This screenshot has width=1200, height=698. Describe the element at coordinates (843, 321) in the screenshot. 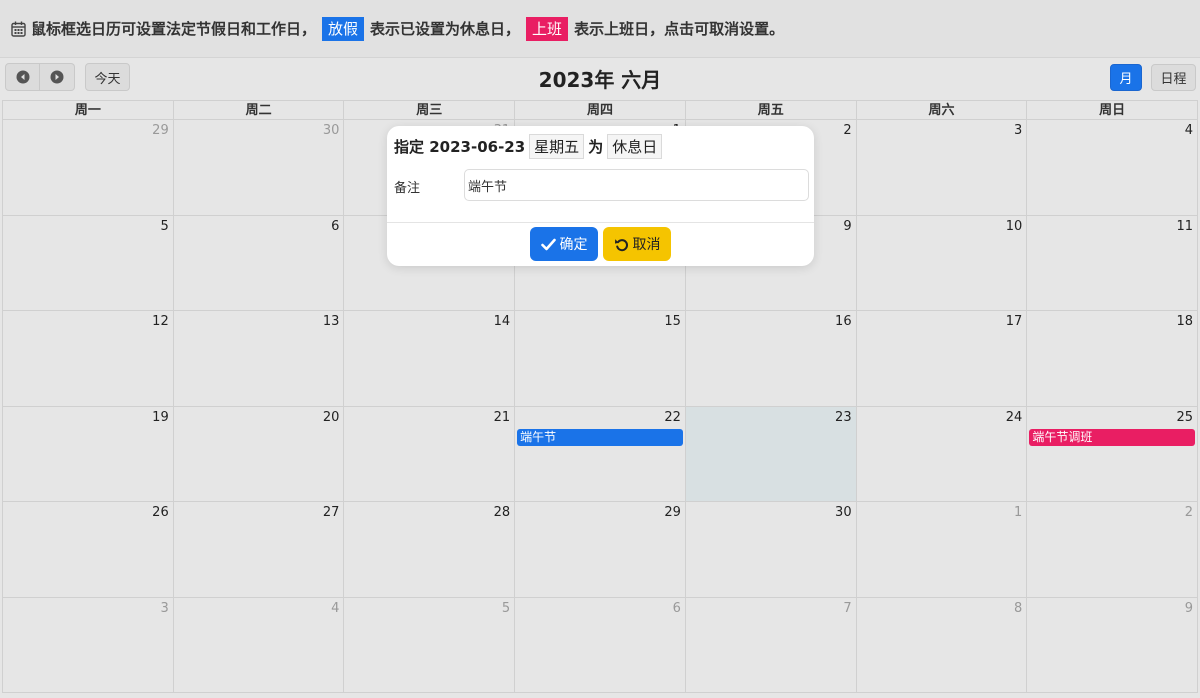

I see `day-number: 16` at that location.